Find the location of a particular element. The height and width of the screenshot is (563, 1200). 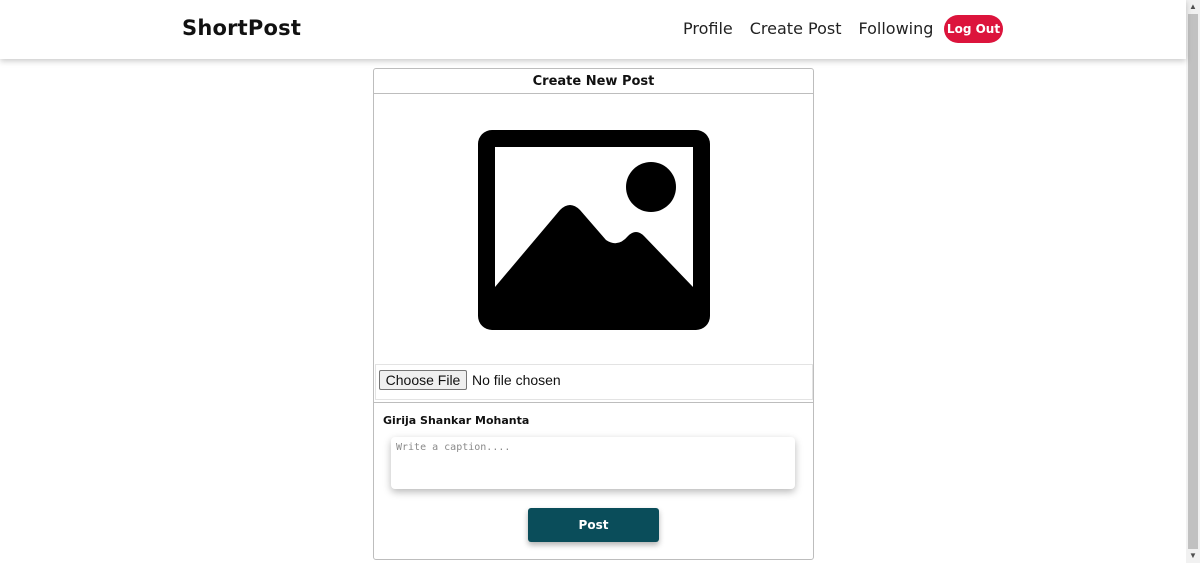

image-preview is located at coordinates (594, 230).